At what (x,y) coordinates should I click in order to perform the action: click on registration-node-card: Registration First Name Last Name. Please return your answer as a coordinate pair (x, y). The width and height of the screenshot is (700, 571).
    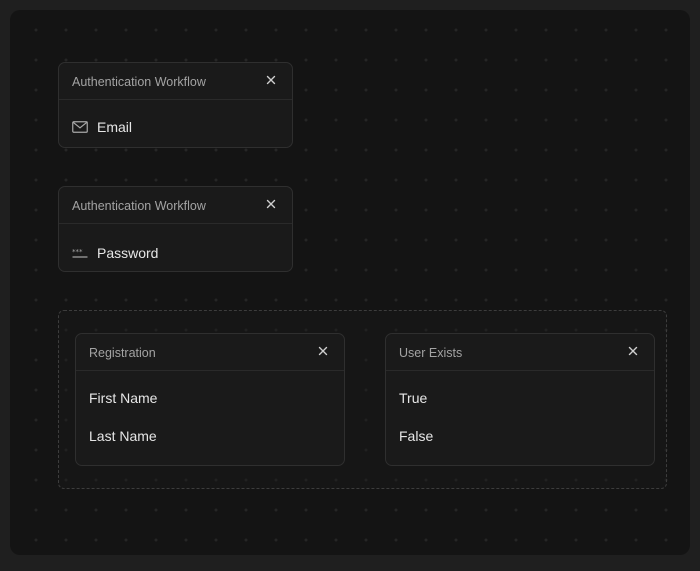
    Looking at the image, I should click on (210, 399).